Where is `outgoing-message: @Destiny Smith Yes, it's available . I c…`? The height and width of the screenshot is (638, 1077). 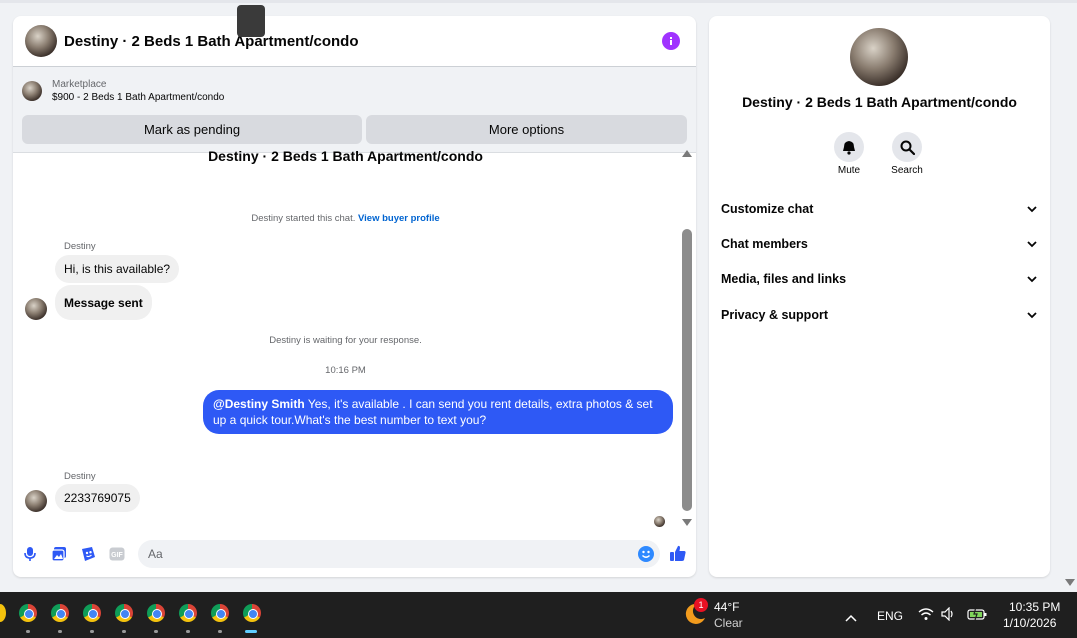 outgoing-message: @Destiny Smith Yes, it's available . I c… is located at coordinates (438, 412).